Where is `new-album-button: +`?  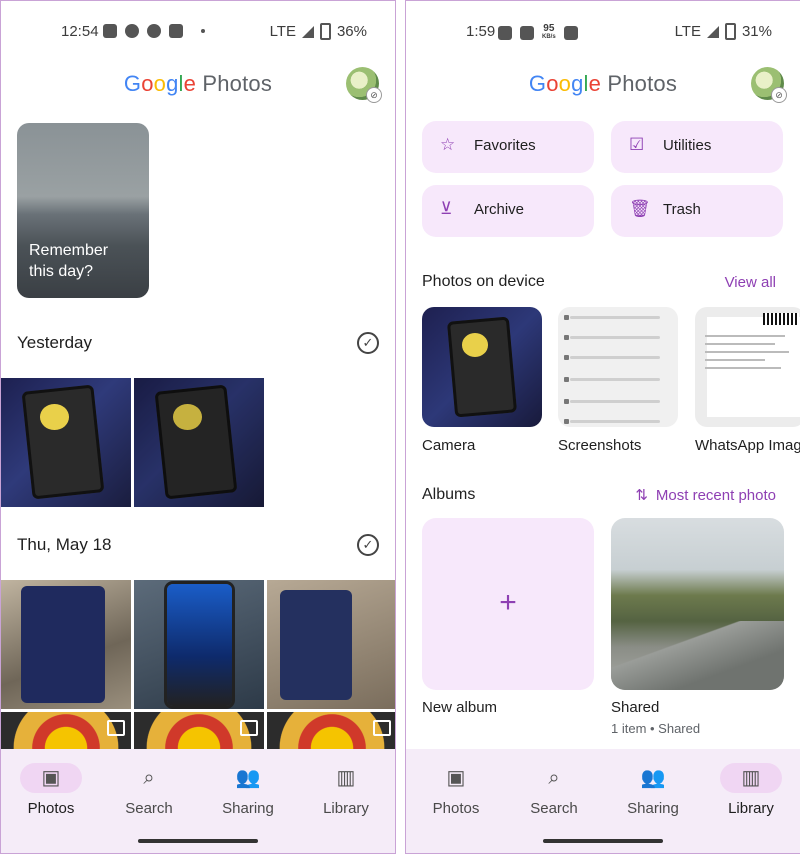
new-album-button: + is located at coordinates (508, 604).